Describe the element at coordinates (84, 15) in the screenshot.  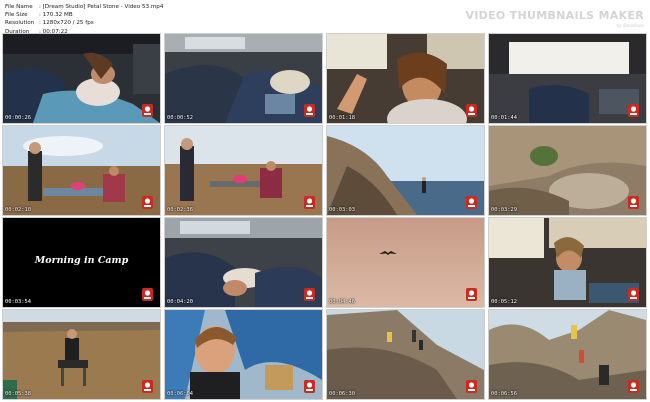
I see `file-size-row: File Size : 170.32 MB` at that location.